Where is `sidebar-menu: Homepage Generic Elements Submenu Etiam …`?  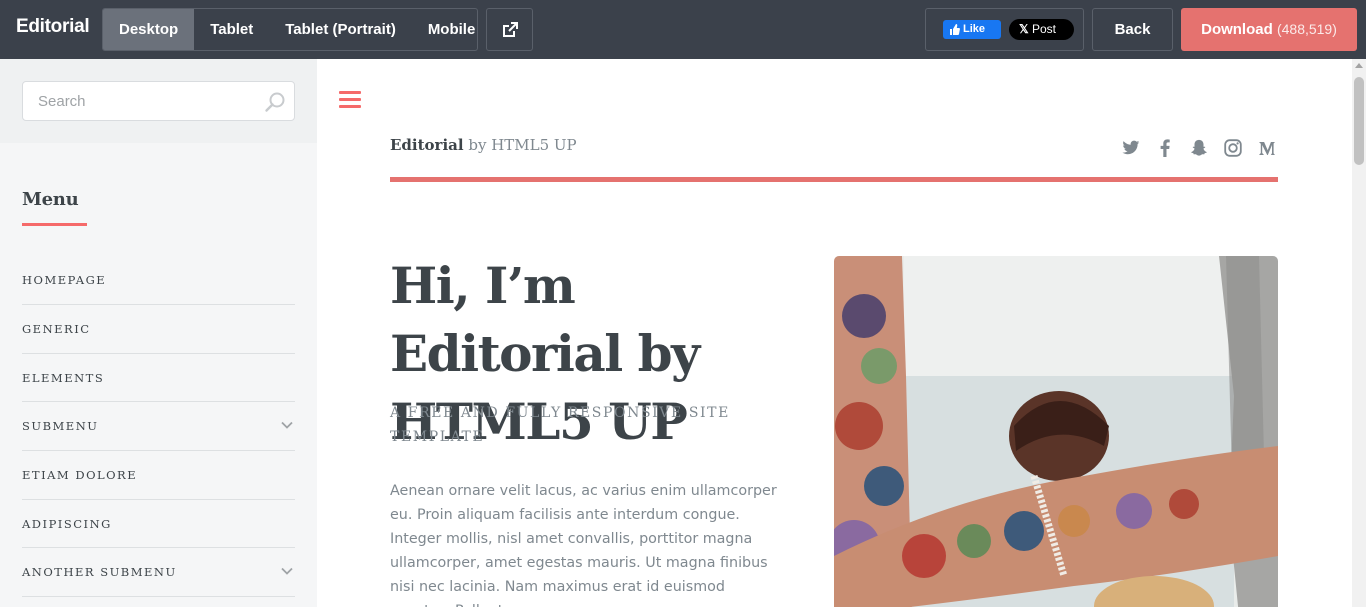
sidebar-menu: Homepage Generic Elements Submenu Etiam … is located at coordinates (158, 427).